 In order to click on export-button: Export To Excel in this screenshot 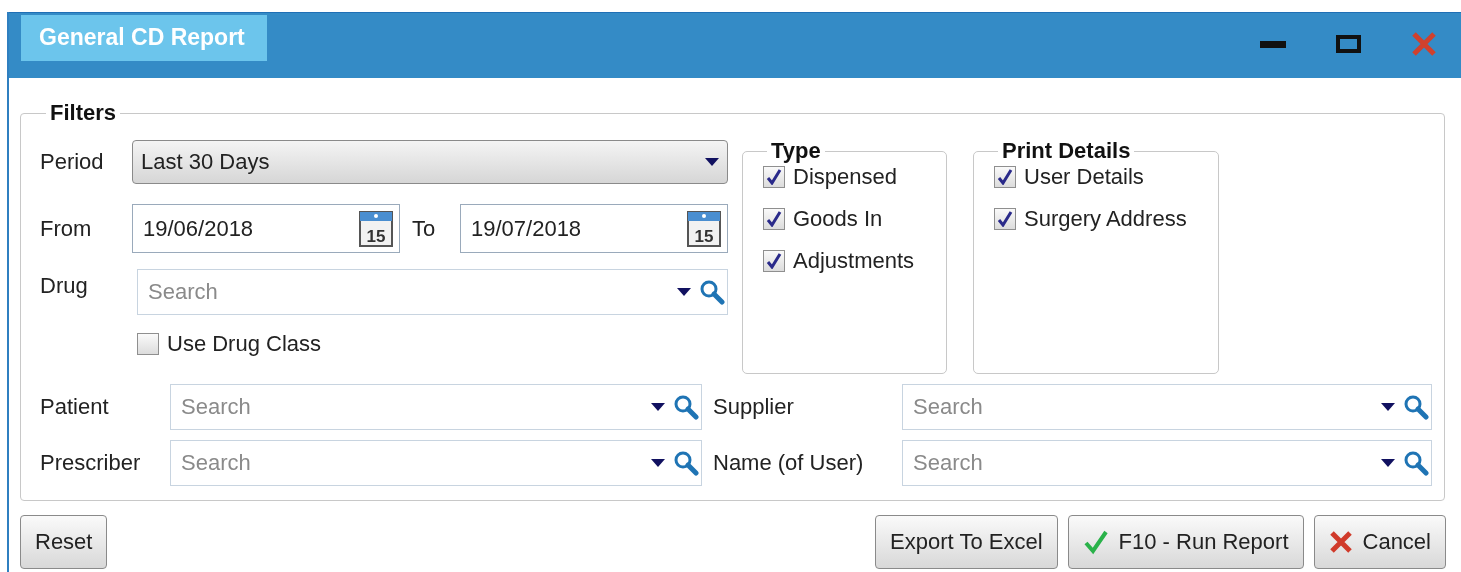, I will do `click(966, 542)`.